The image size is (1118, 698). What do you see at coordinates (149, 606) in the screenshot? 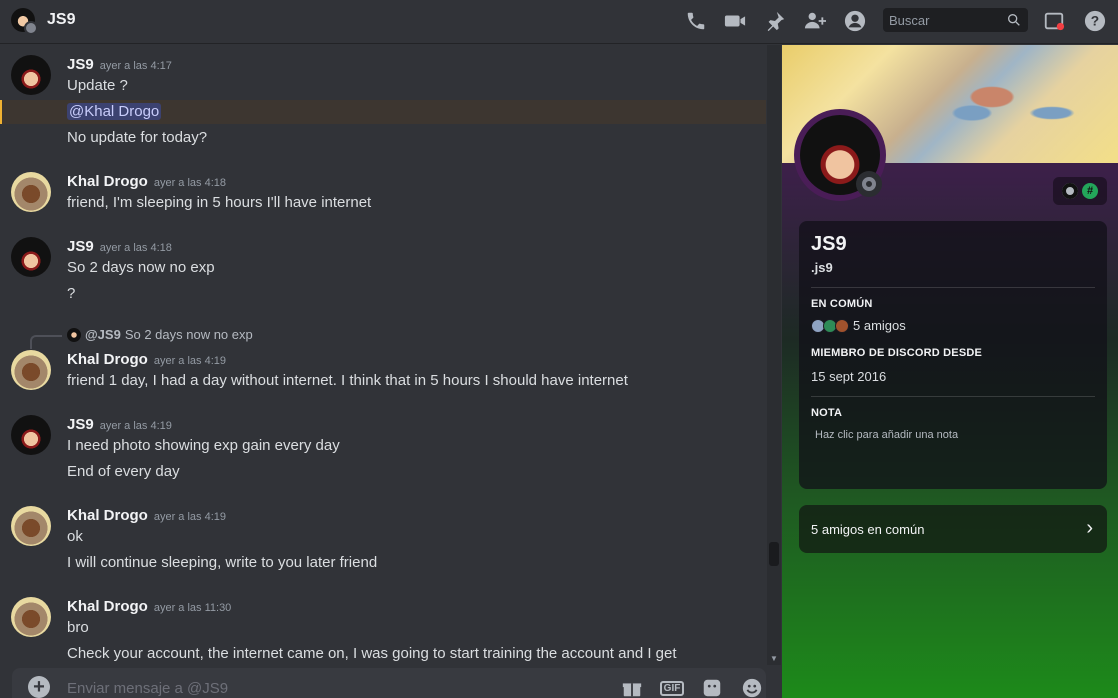
I see `message-author: Khal Drogo ayer a las 11:30` at bounding box center [149, 606].